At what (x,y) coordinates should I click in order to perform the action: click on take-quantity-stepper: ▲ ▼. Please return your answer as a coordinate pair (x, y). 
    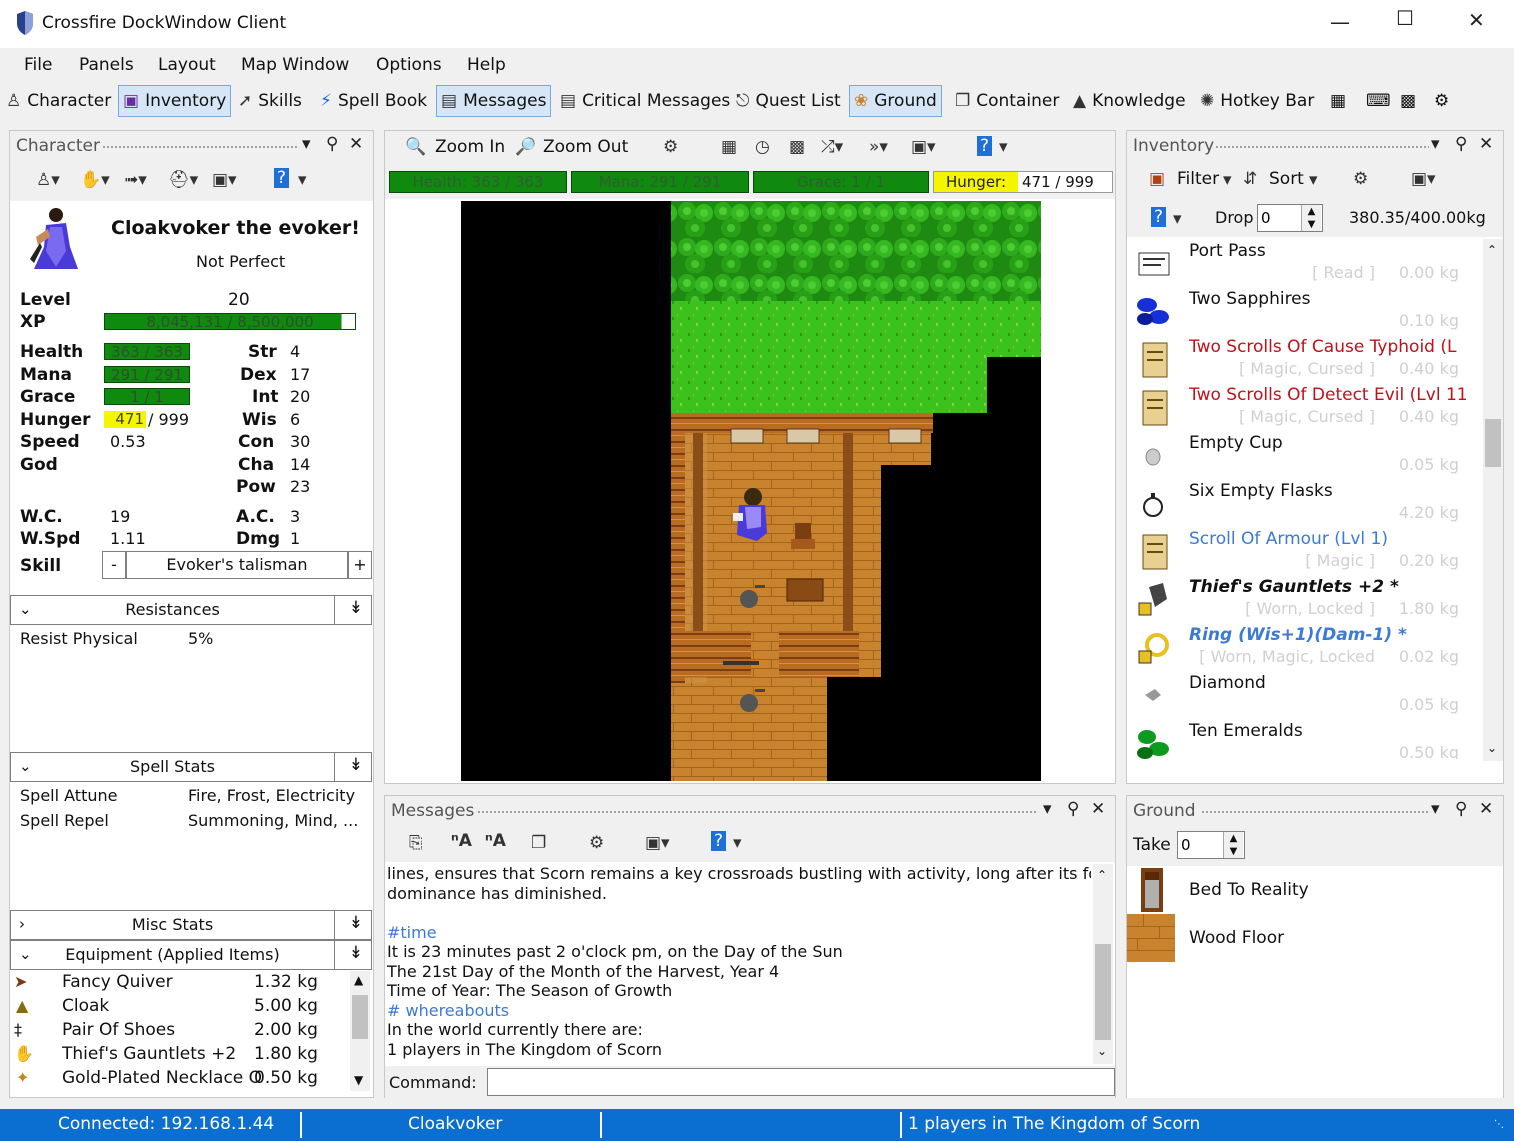
    Looking at the image, I should click on (1233, 845).